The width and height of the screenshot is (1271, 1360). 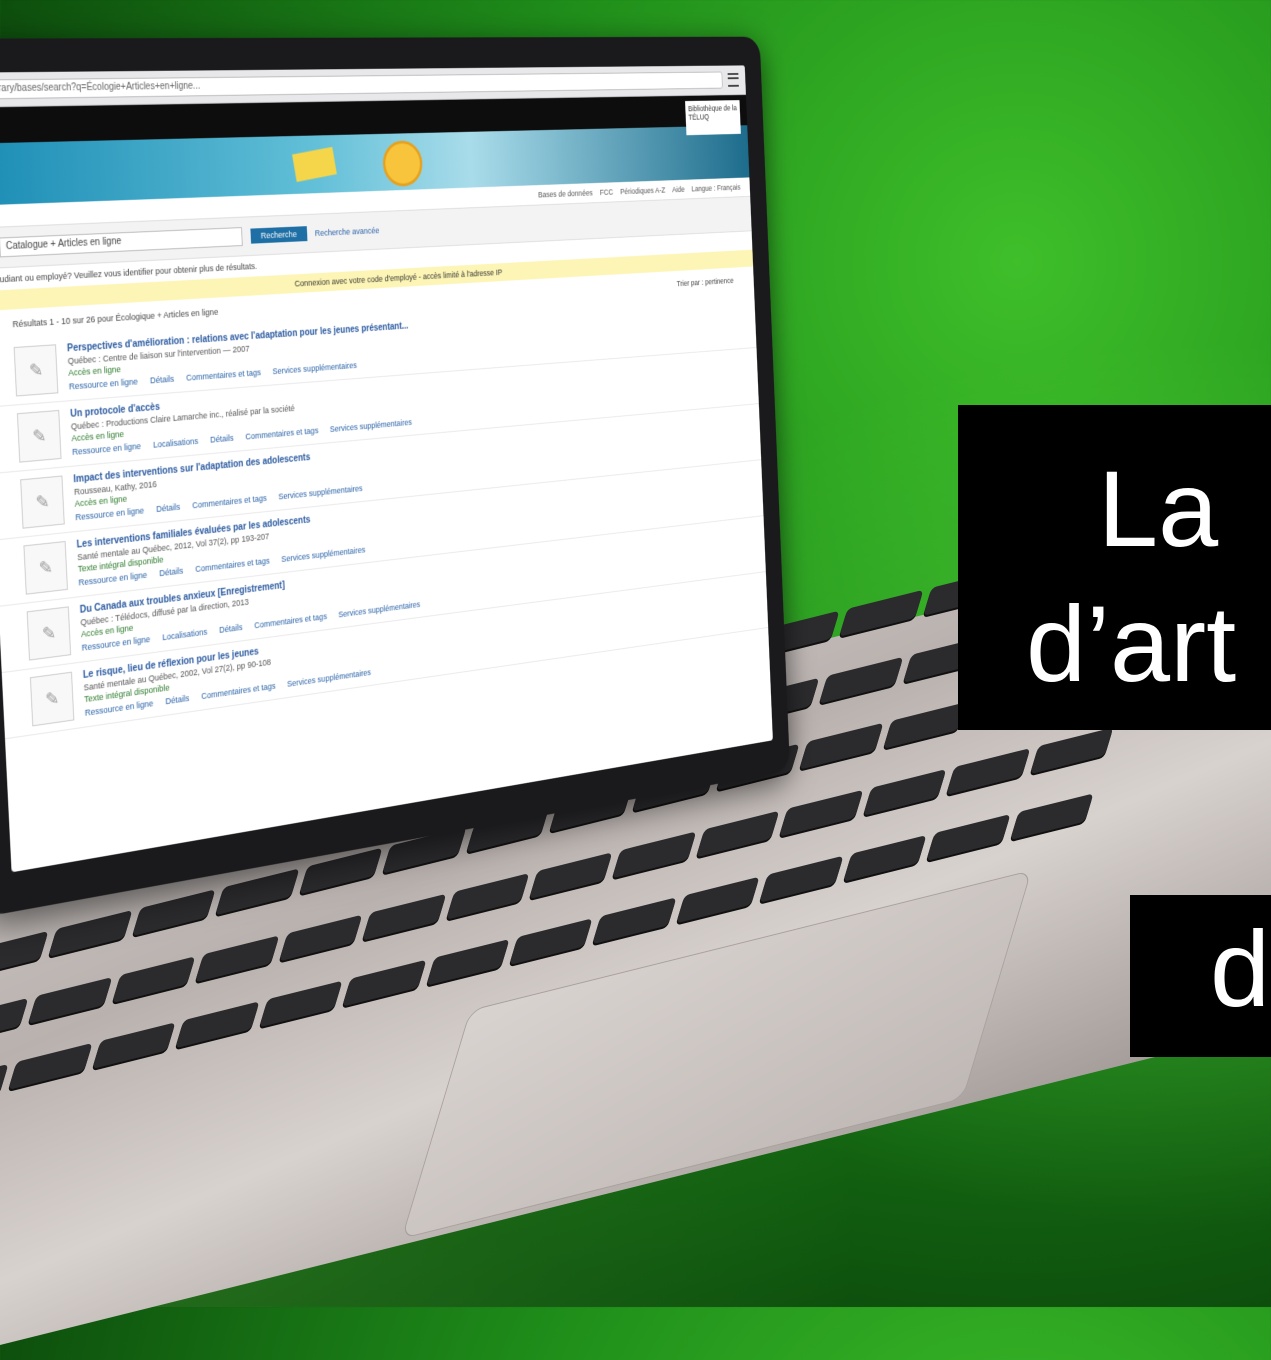 What do you see at coordinates (678, 189) in the screenshot?
I see `top-link: Aide` at bounding box center [678, 189].